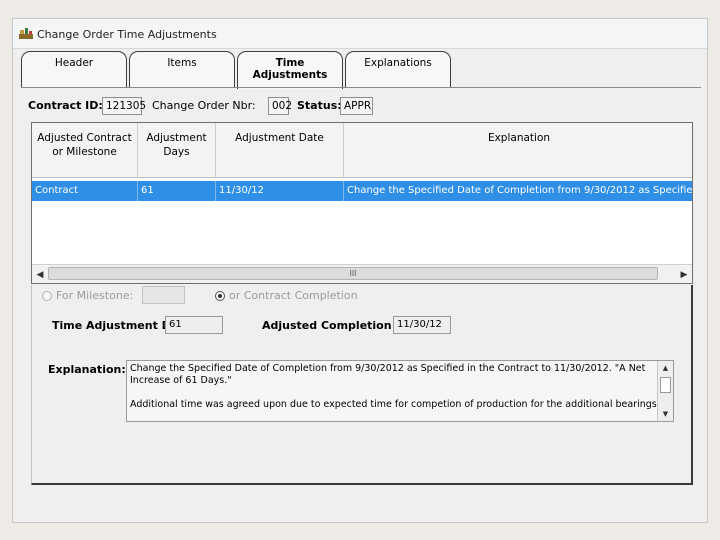 The height and width of the screenshot is (540, 720). What do you see at coordinates (220, 296) in the screenshot?
I see `contract-completion-radio` at bounding box center [220, 296].